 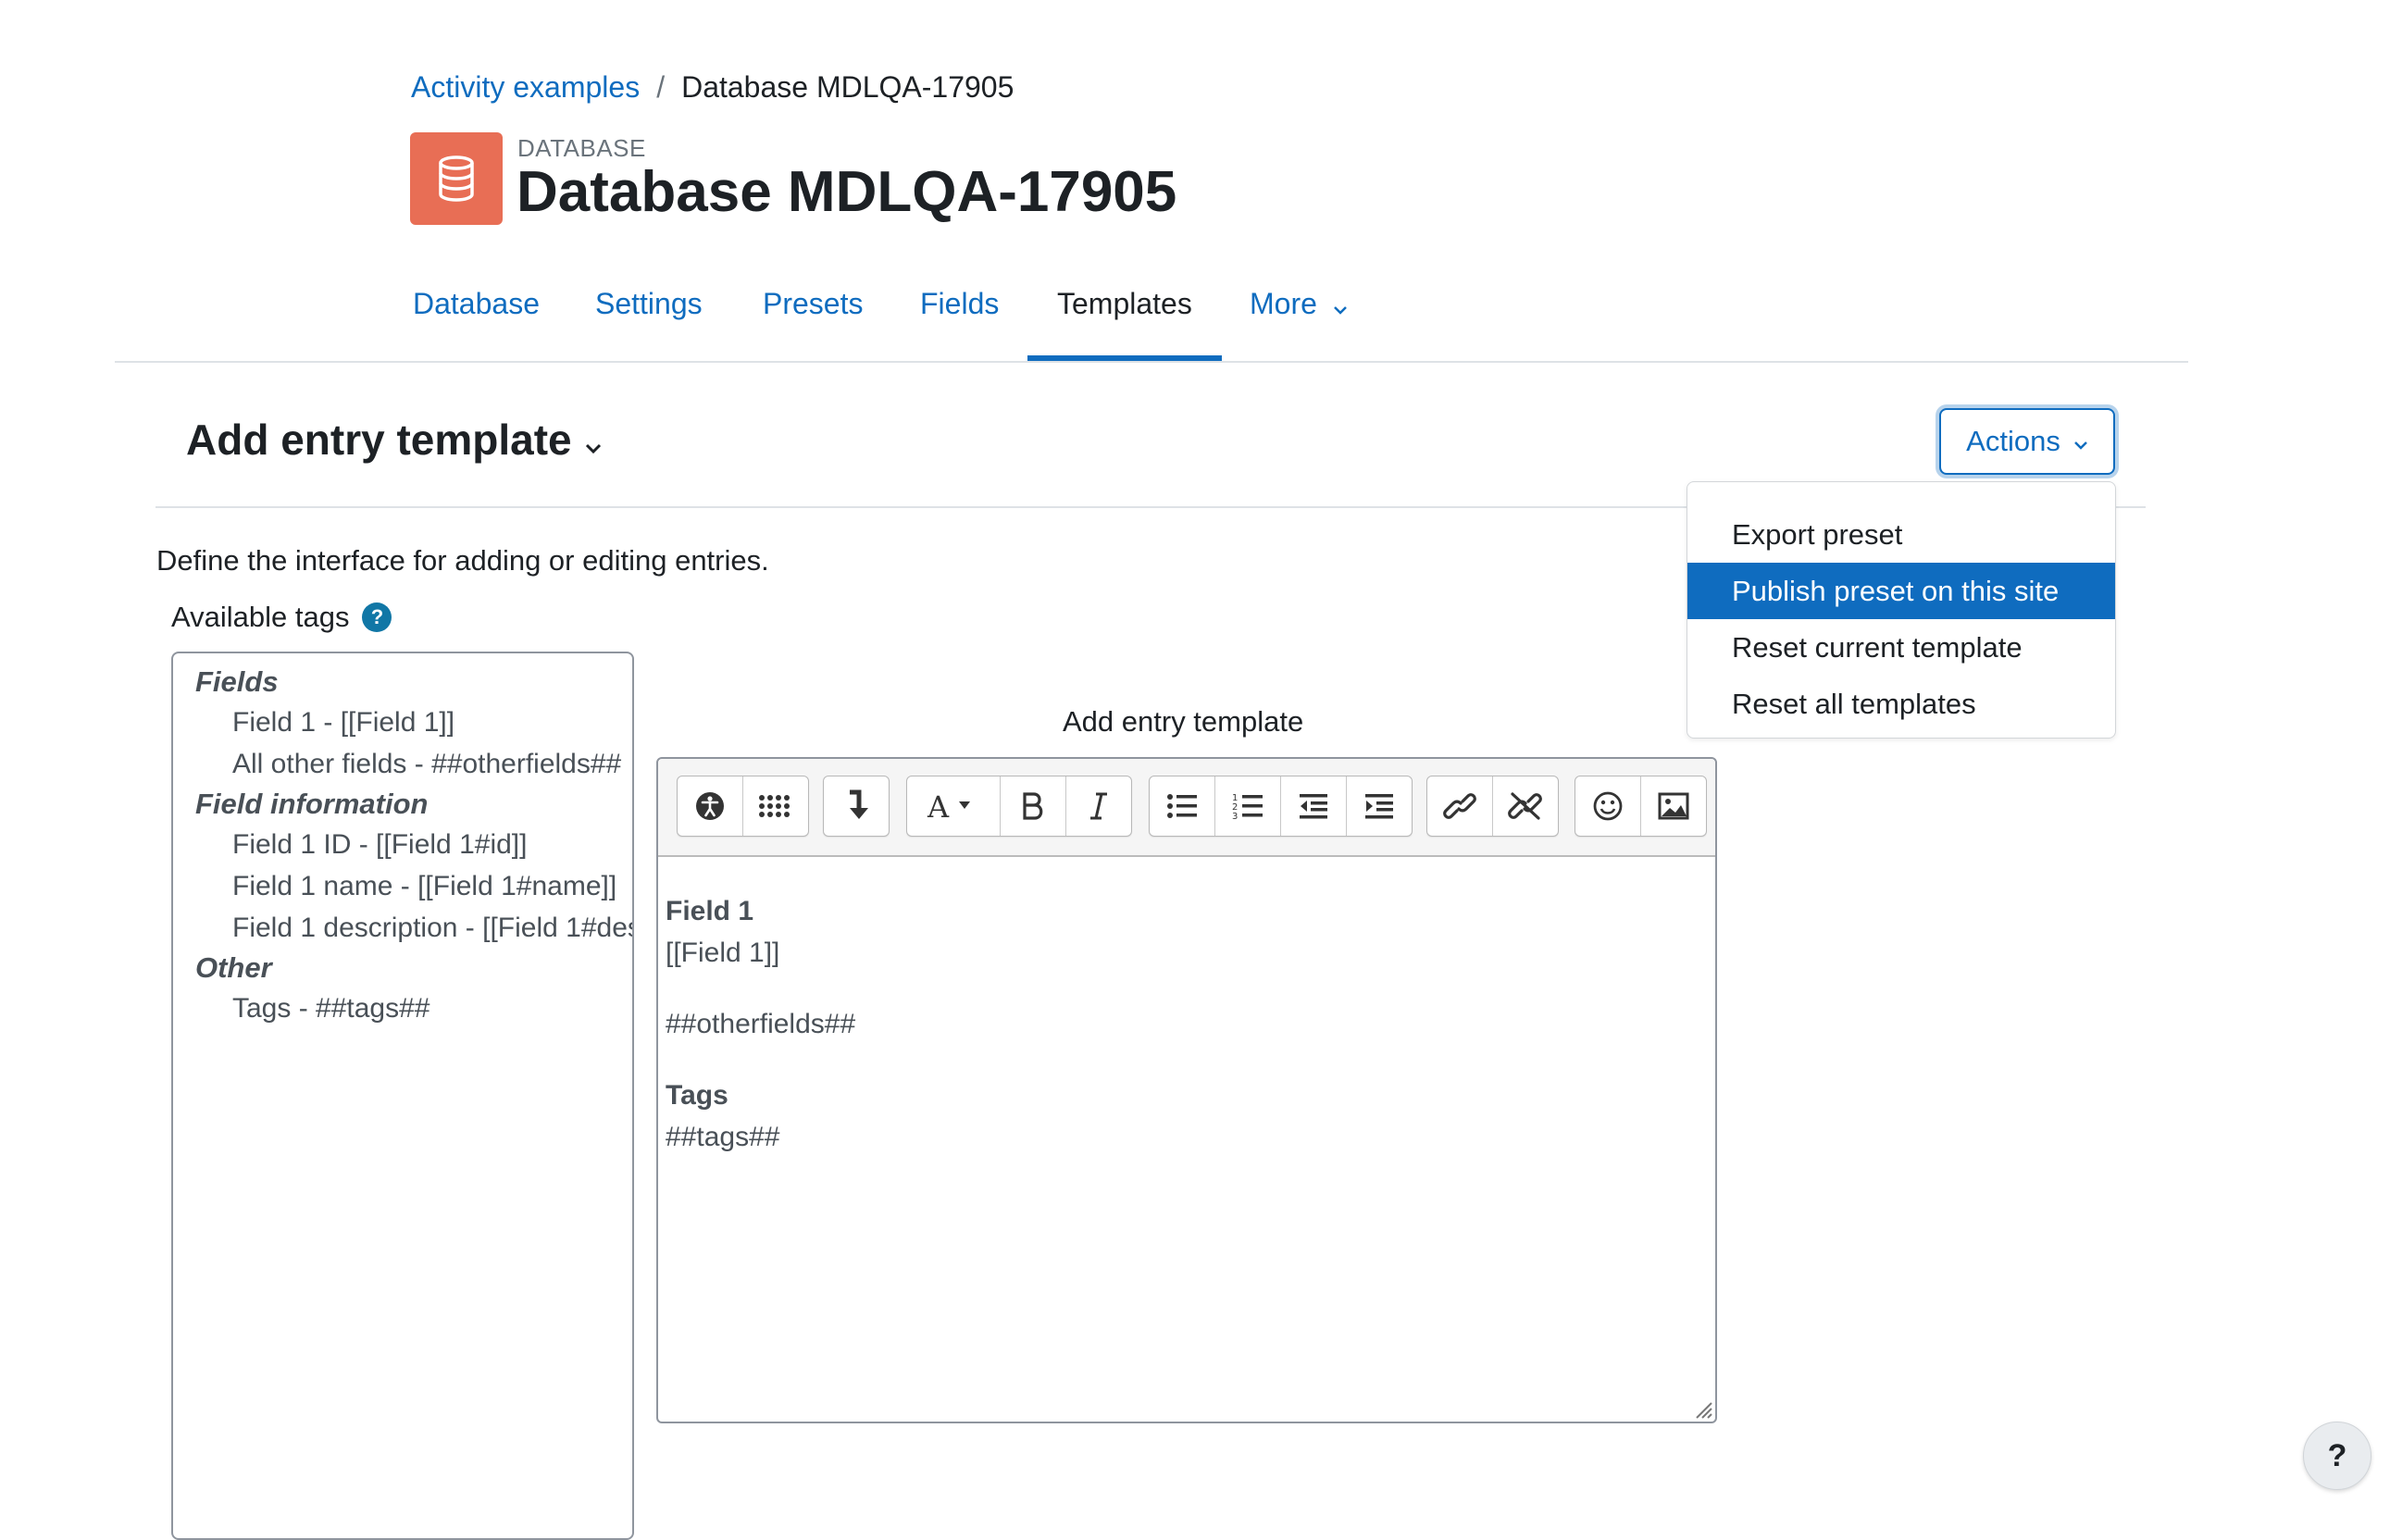 What do you see at coordinates (1901, 591) in the screenshot?
I see `menu-item-publish-preset: Publish preset on this site` at bounding box center [1901, 591].